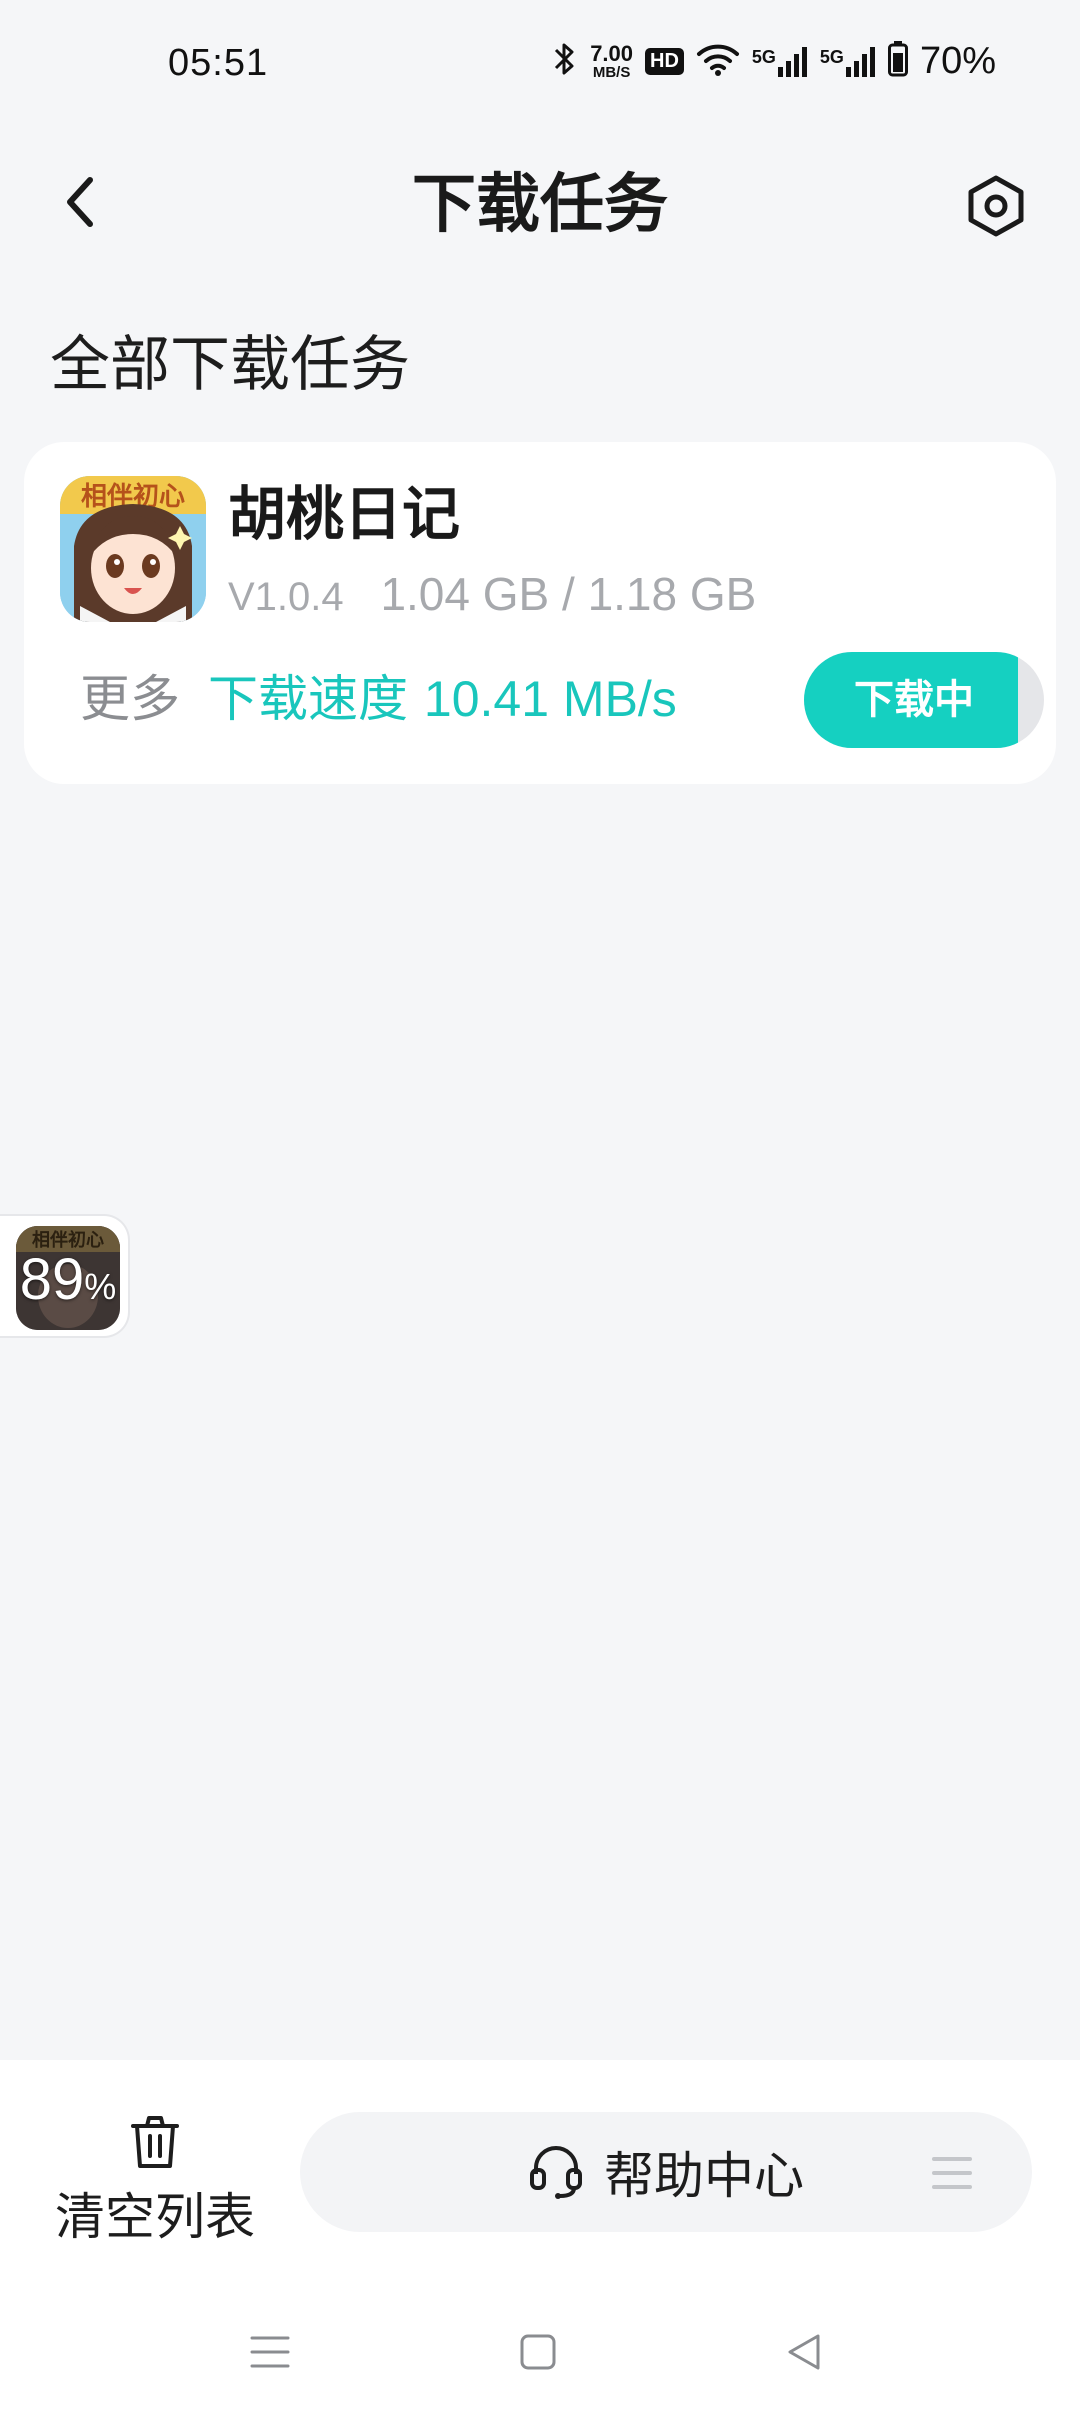  What do you see at coordinates (672, 594) in the screenshot?
I see `total-size: 1.18 GB` at bounding box center [672, 594].